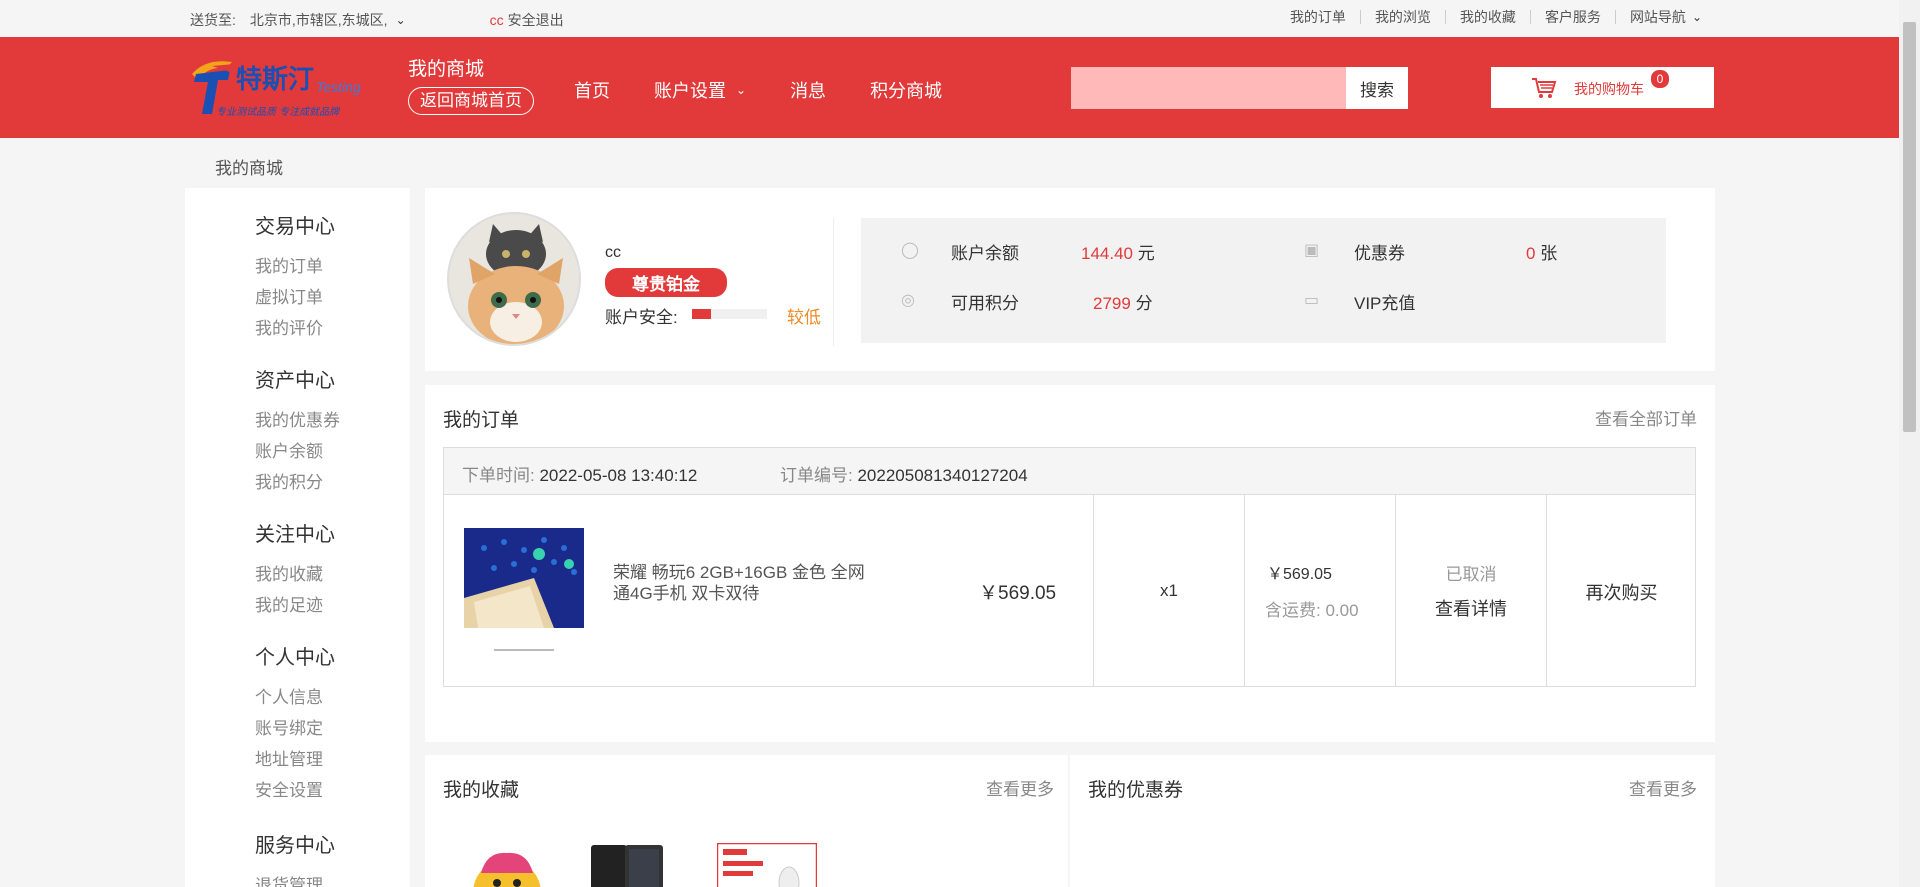  Describe the element at coordinates (481, 790) in the screenshot. I see `favorites-title: 我的收藏` at that location.